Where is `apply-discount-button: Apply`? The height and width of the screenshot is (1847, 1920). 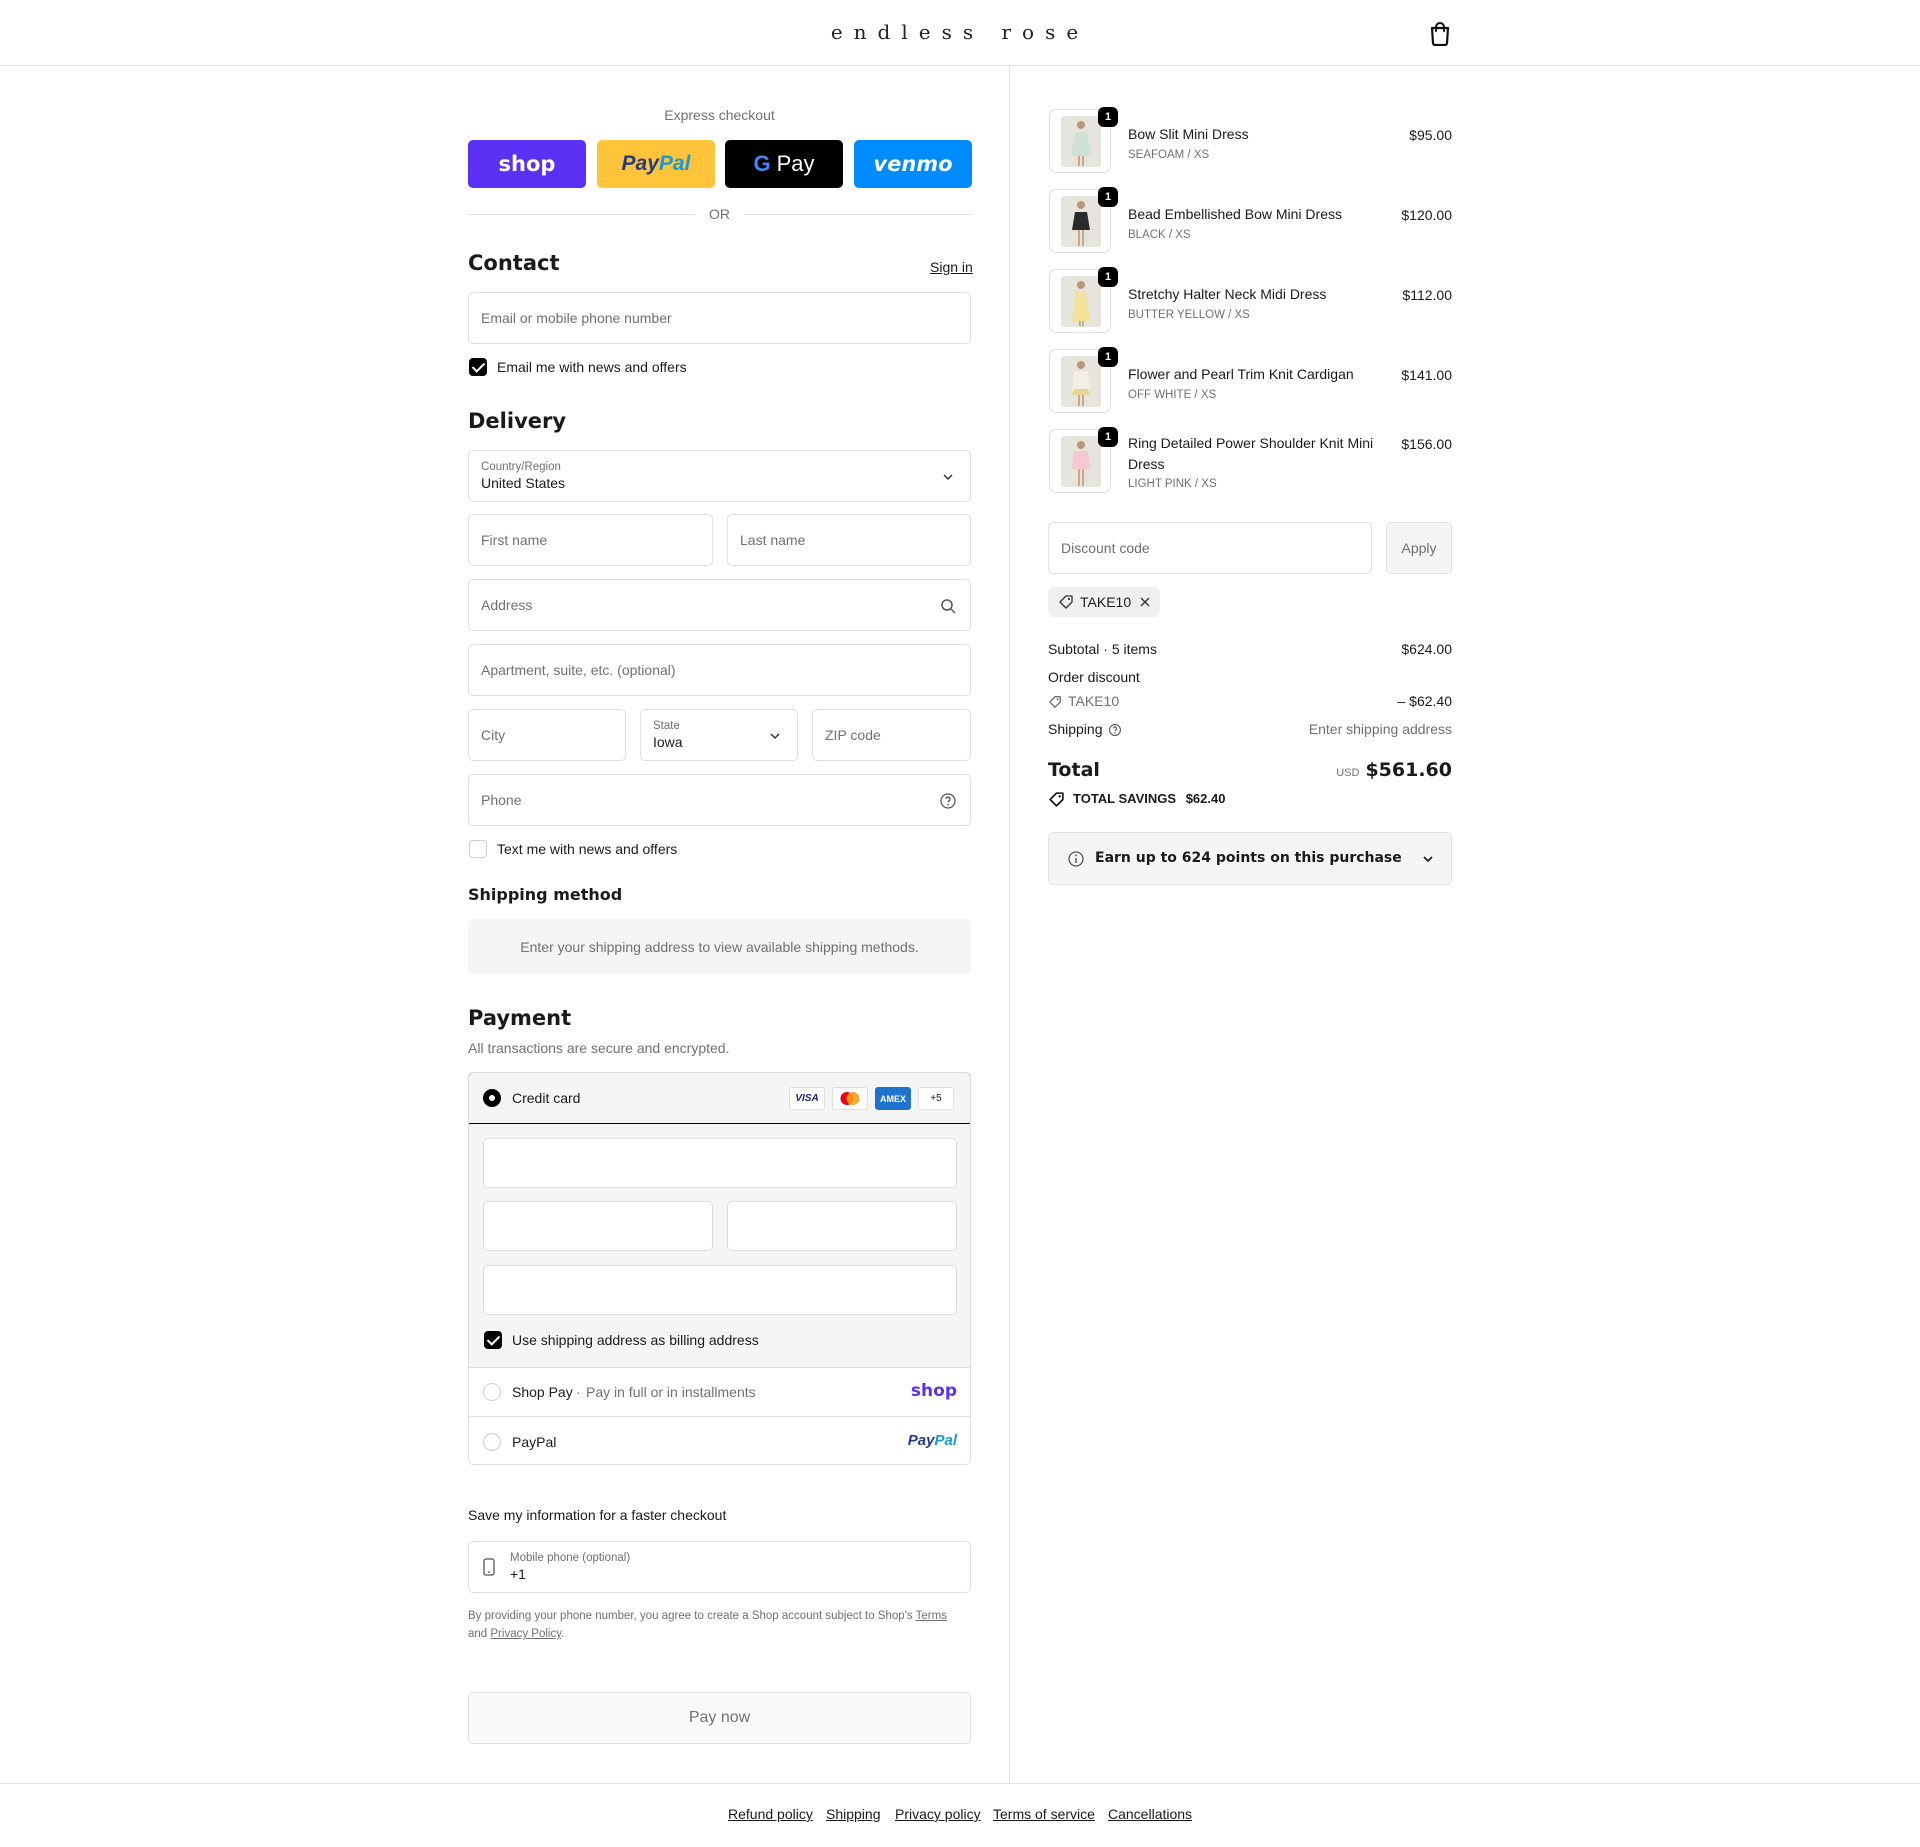 apply-discount-button: Apply is located at coordinates (1419, 548).